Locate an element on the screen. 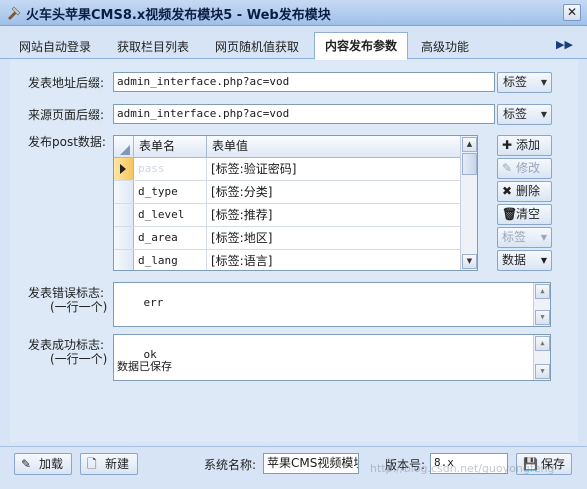 Image resolution: width=587 pixels, height=489 pixels. clear-label: 清空 is located at coordinates (528, 214).